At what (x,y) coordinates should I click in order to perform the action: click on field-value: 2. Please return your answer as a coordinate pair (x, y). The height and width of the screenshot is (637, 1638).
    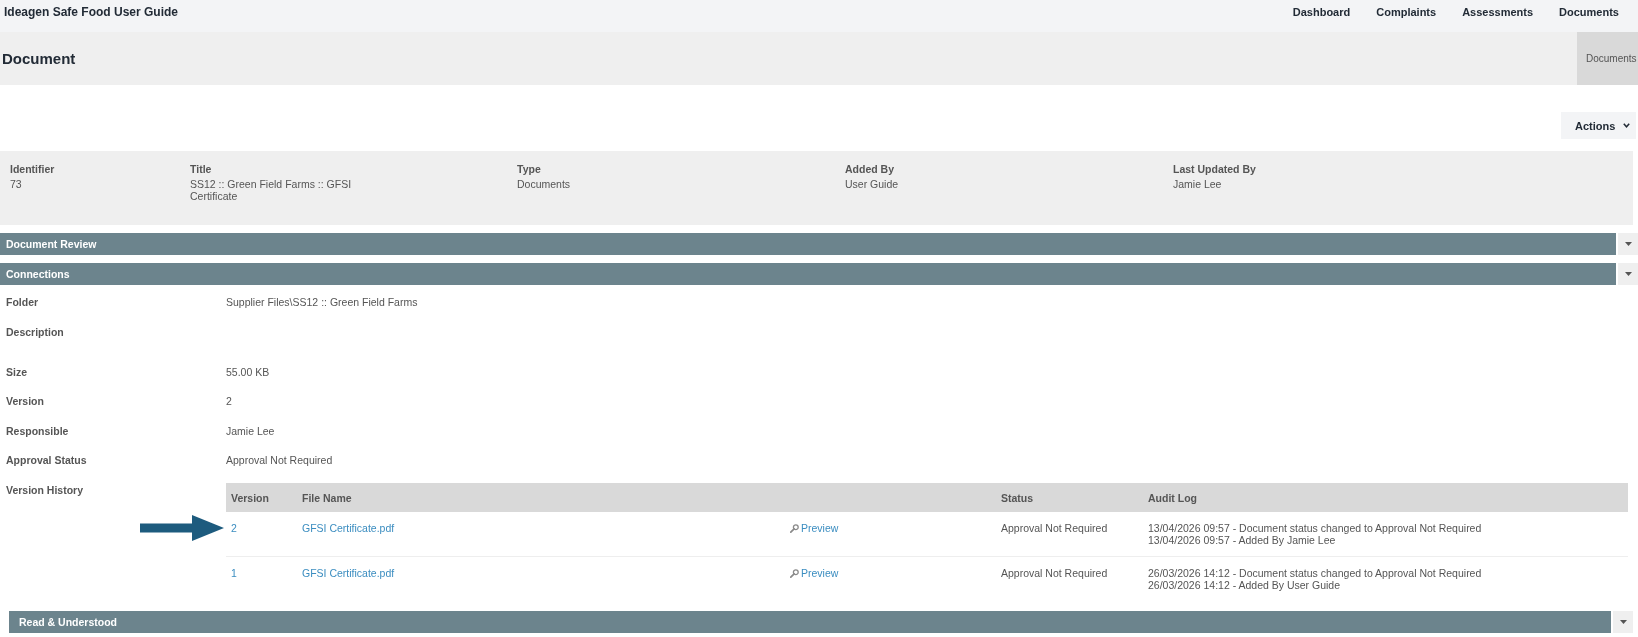
    Looking at the image, I should click on (229, 402).